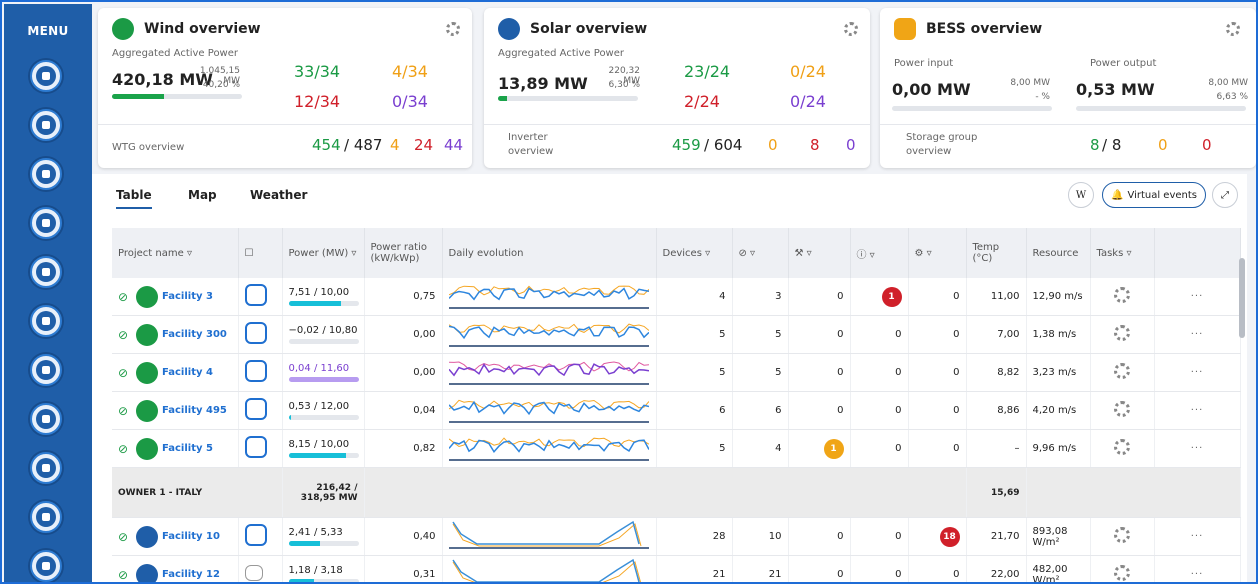 The width and height of the screenshot is (1258, 584). What do you see at coordinates (694, 372) in the screenshot?
I see `devices-count: 5` at bounding box center [694, 372].